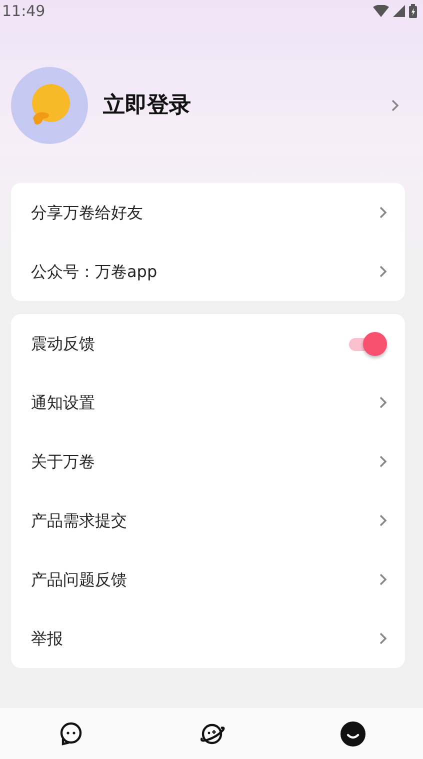 The image size is (423, 759). Describe the element at coordinates (63, 462) in the screenshot. I see `setting-label: 关于万卷` at that location.